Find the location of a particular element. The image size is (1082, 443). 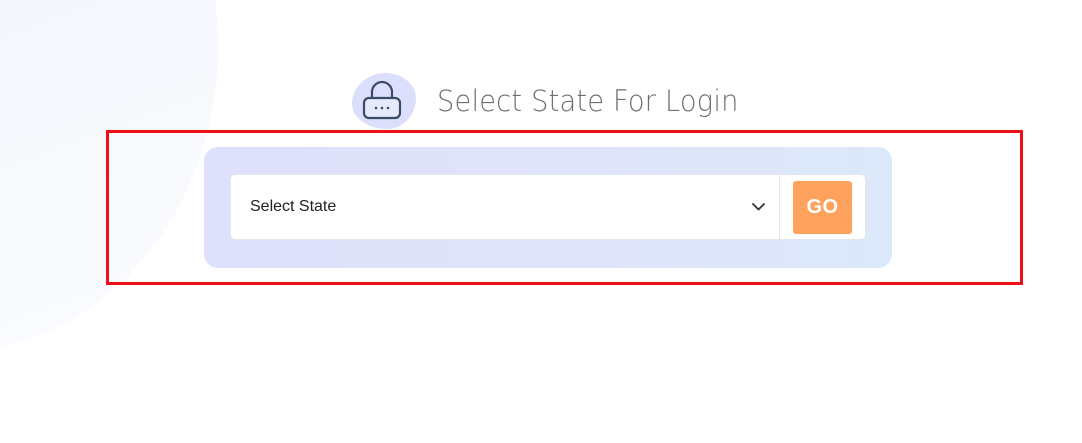

page-title: Select State For Login is located at coordinates (588, 101).